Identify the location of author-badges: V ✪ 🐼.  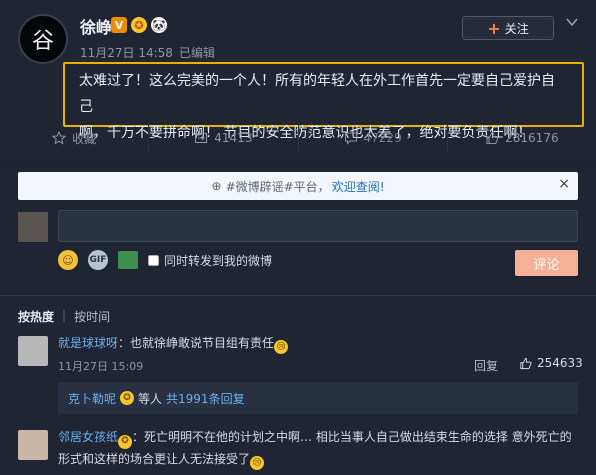
(139, 25).